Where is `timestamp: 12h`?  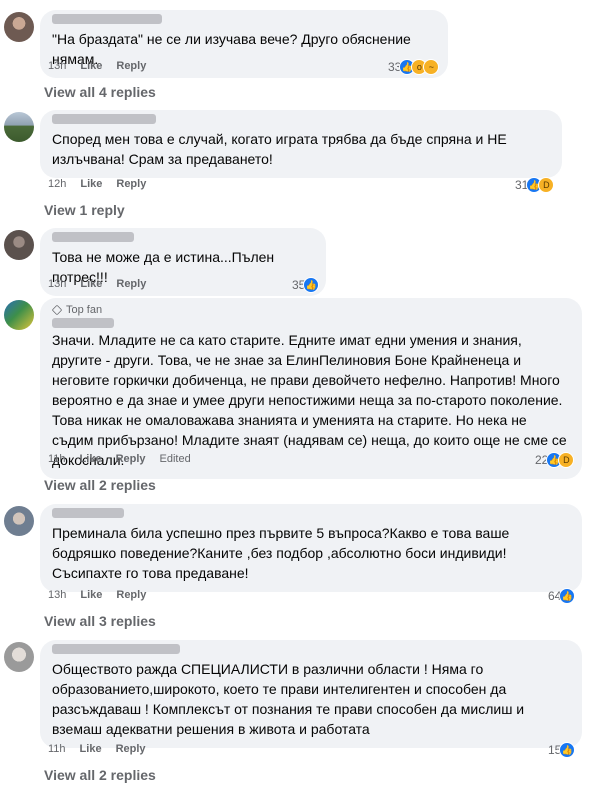
timestamp: 12h is located at coordinates (57, 184).